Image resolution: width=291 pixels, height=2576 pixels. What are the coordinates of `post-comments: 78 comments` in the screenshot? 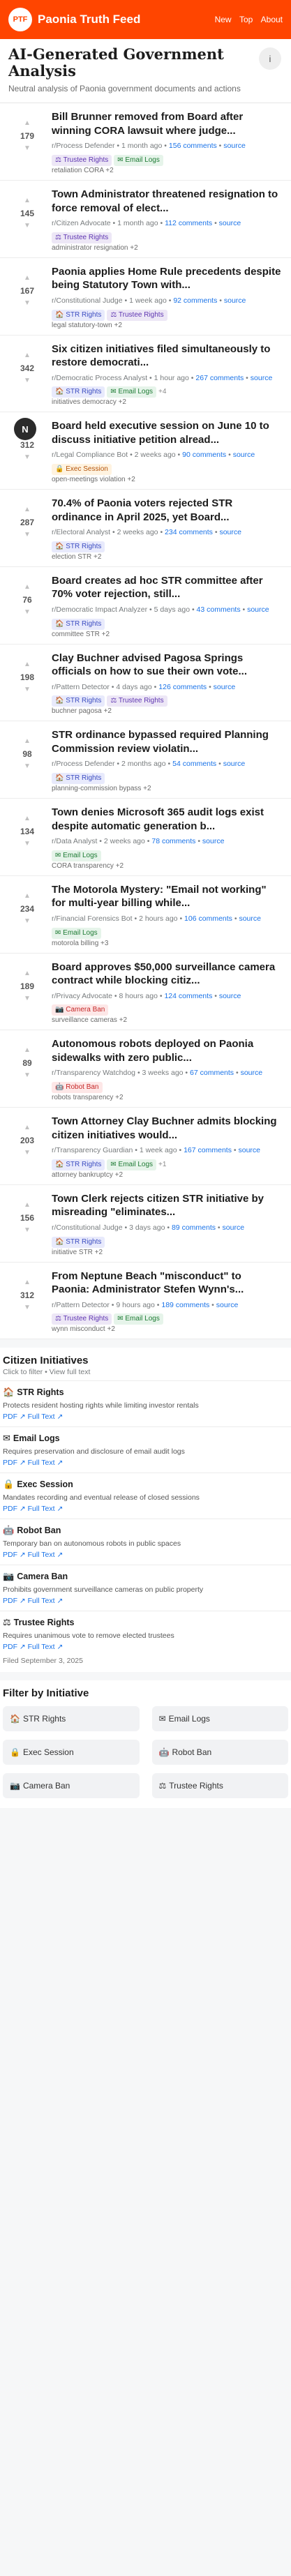 It's located at (173, 841).